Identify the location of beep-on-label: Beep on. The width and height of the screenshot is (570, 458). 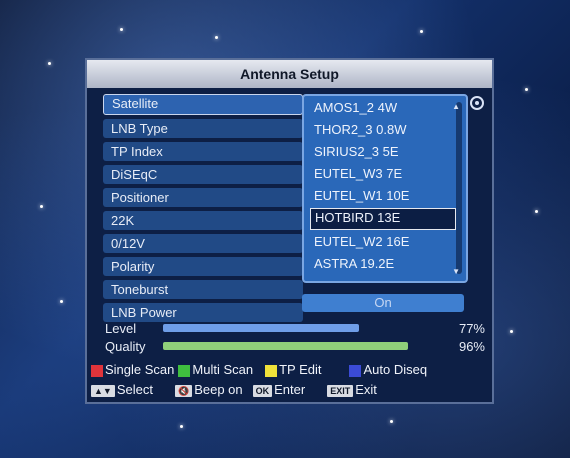
(218, 389).